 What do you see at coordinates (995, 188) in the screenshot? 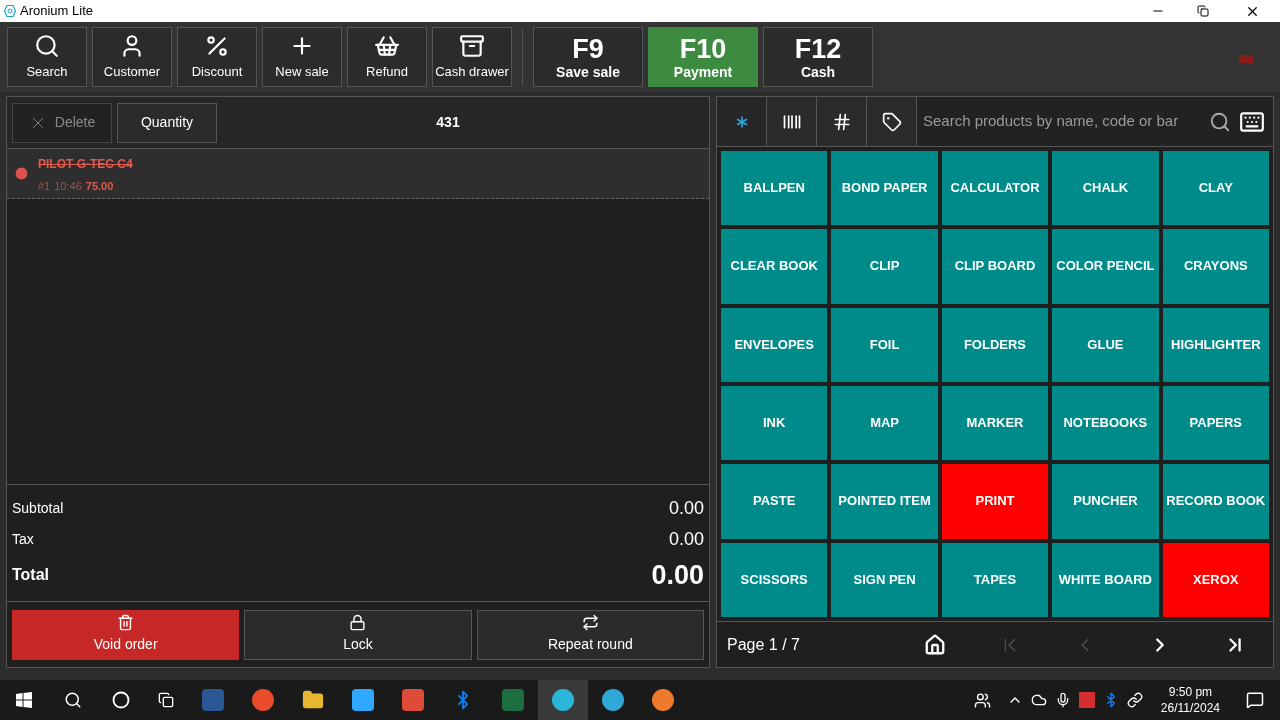
I see `product-tile: CALCULATOR` at bounding box center [995, 188].